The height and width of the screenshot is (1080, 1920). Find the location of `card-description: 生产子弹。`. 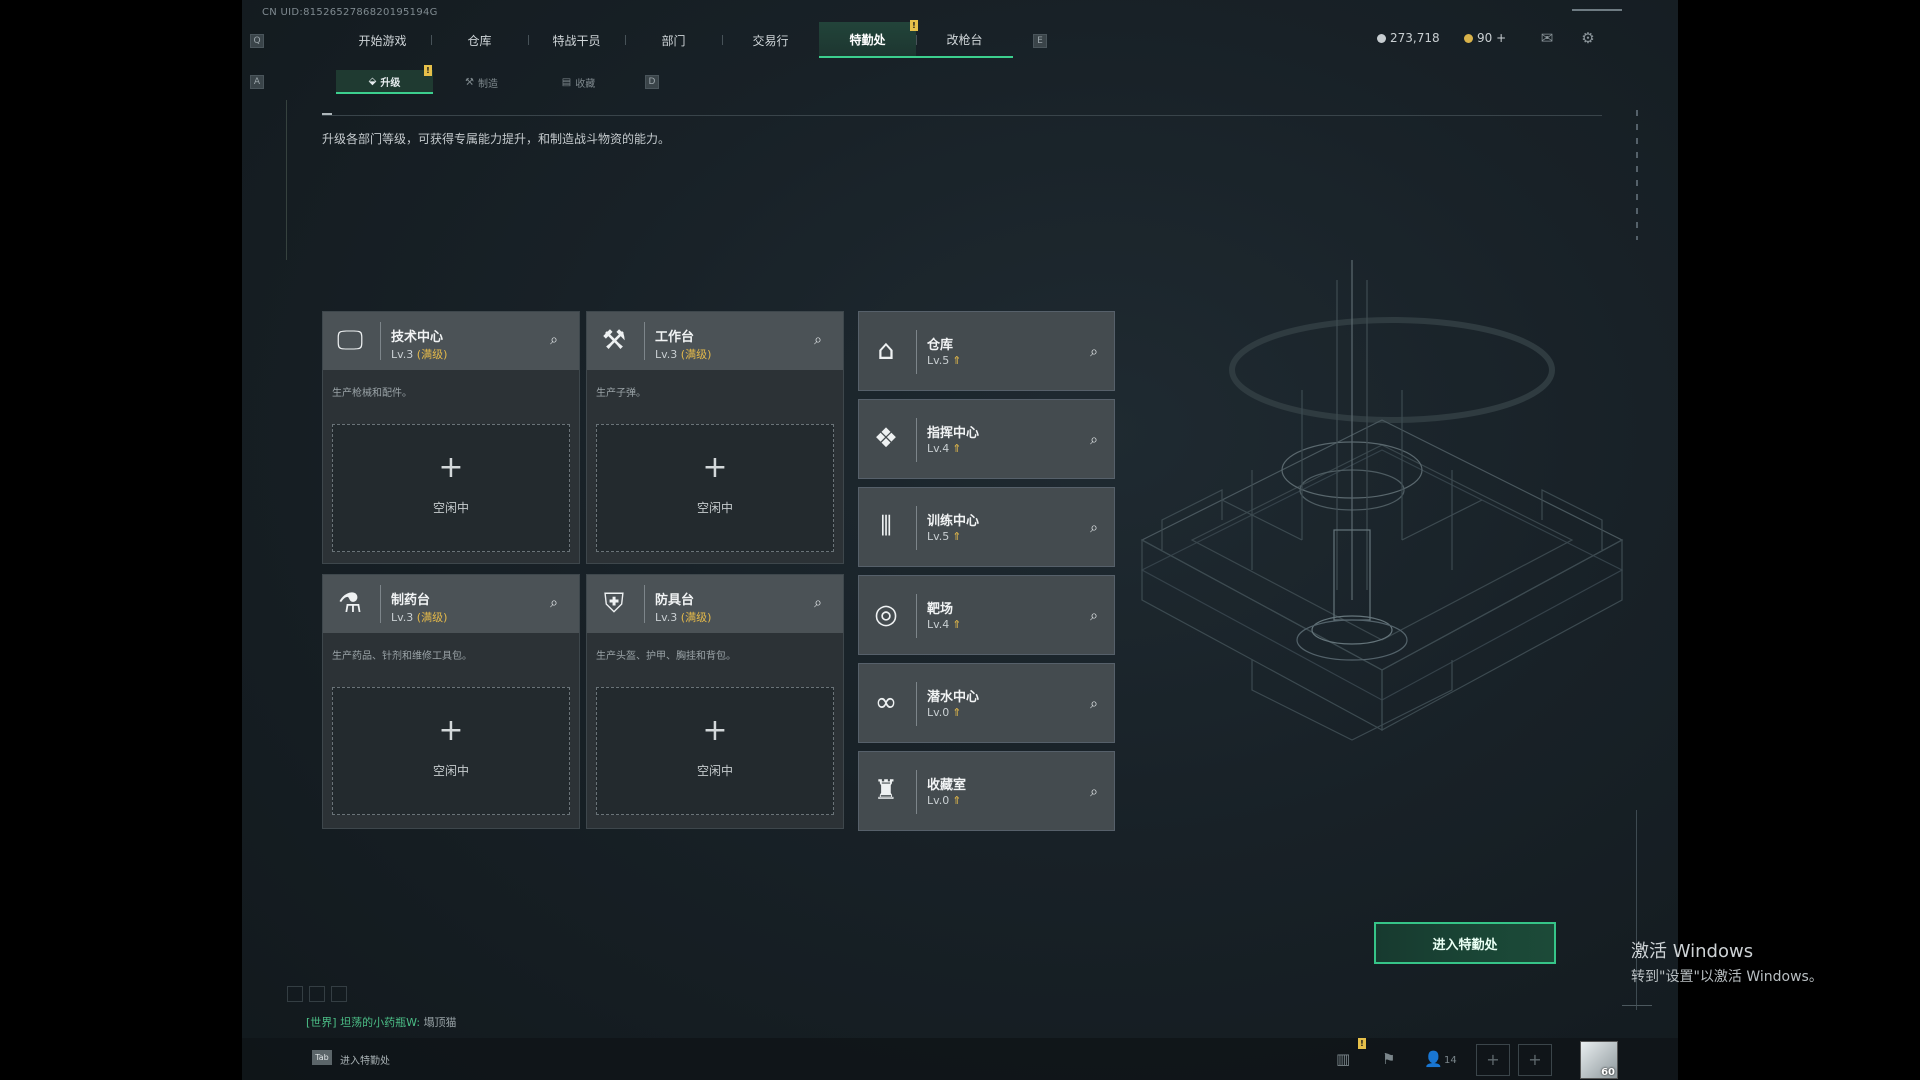

card-description: 生产子弹。 is located at coordinates (621, 393).